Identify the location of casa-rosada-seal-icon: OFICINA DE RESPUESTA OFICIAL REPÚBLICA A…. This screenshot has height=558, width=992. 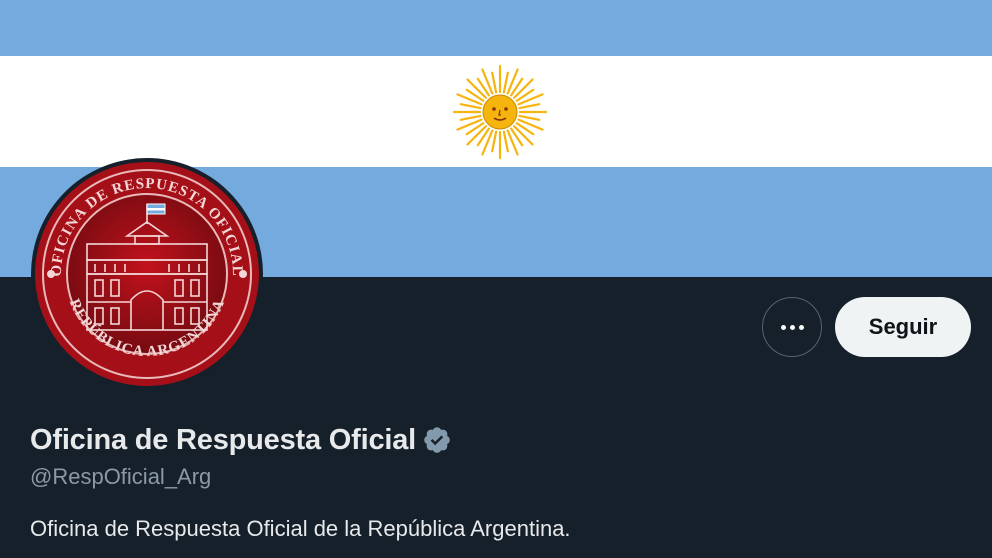
(147, 274).